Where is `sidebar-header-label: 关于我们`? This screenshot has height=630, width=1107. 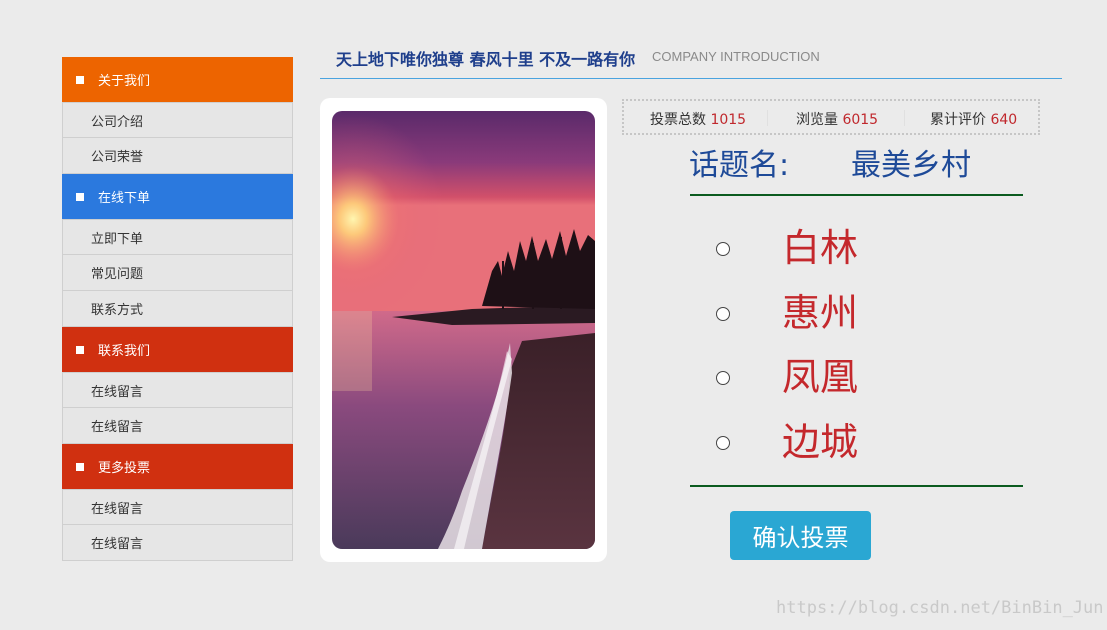 sidebar-header-label: 关于我们 is located at coordinates (124, 81).